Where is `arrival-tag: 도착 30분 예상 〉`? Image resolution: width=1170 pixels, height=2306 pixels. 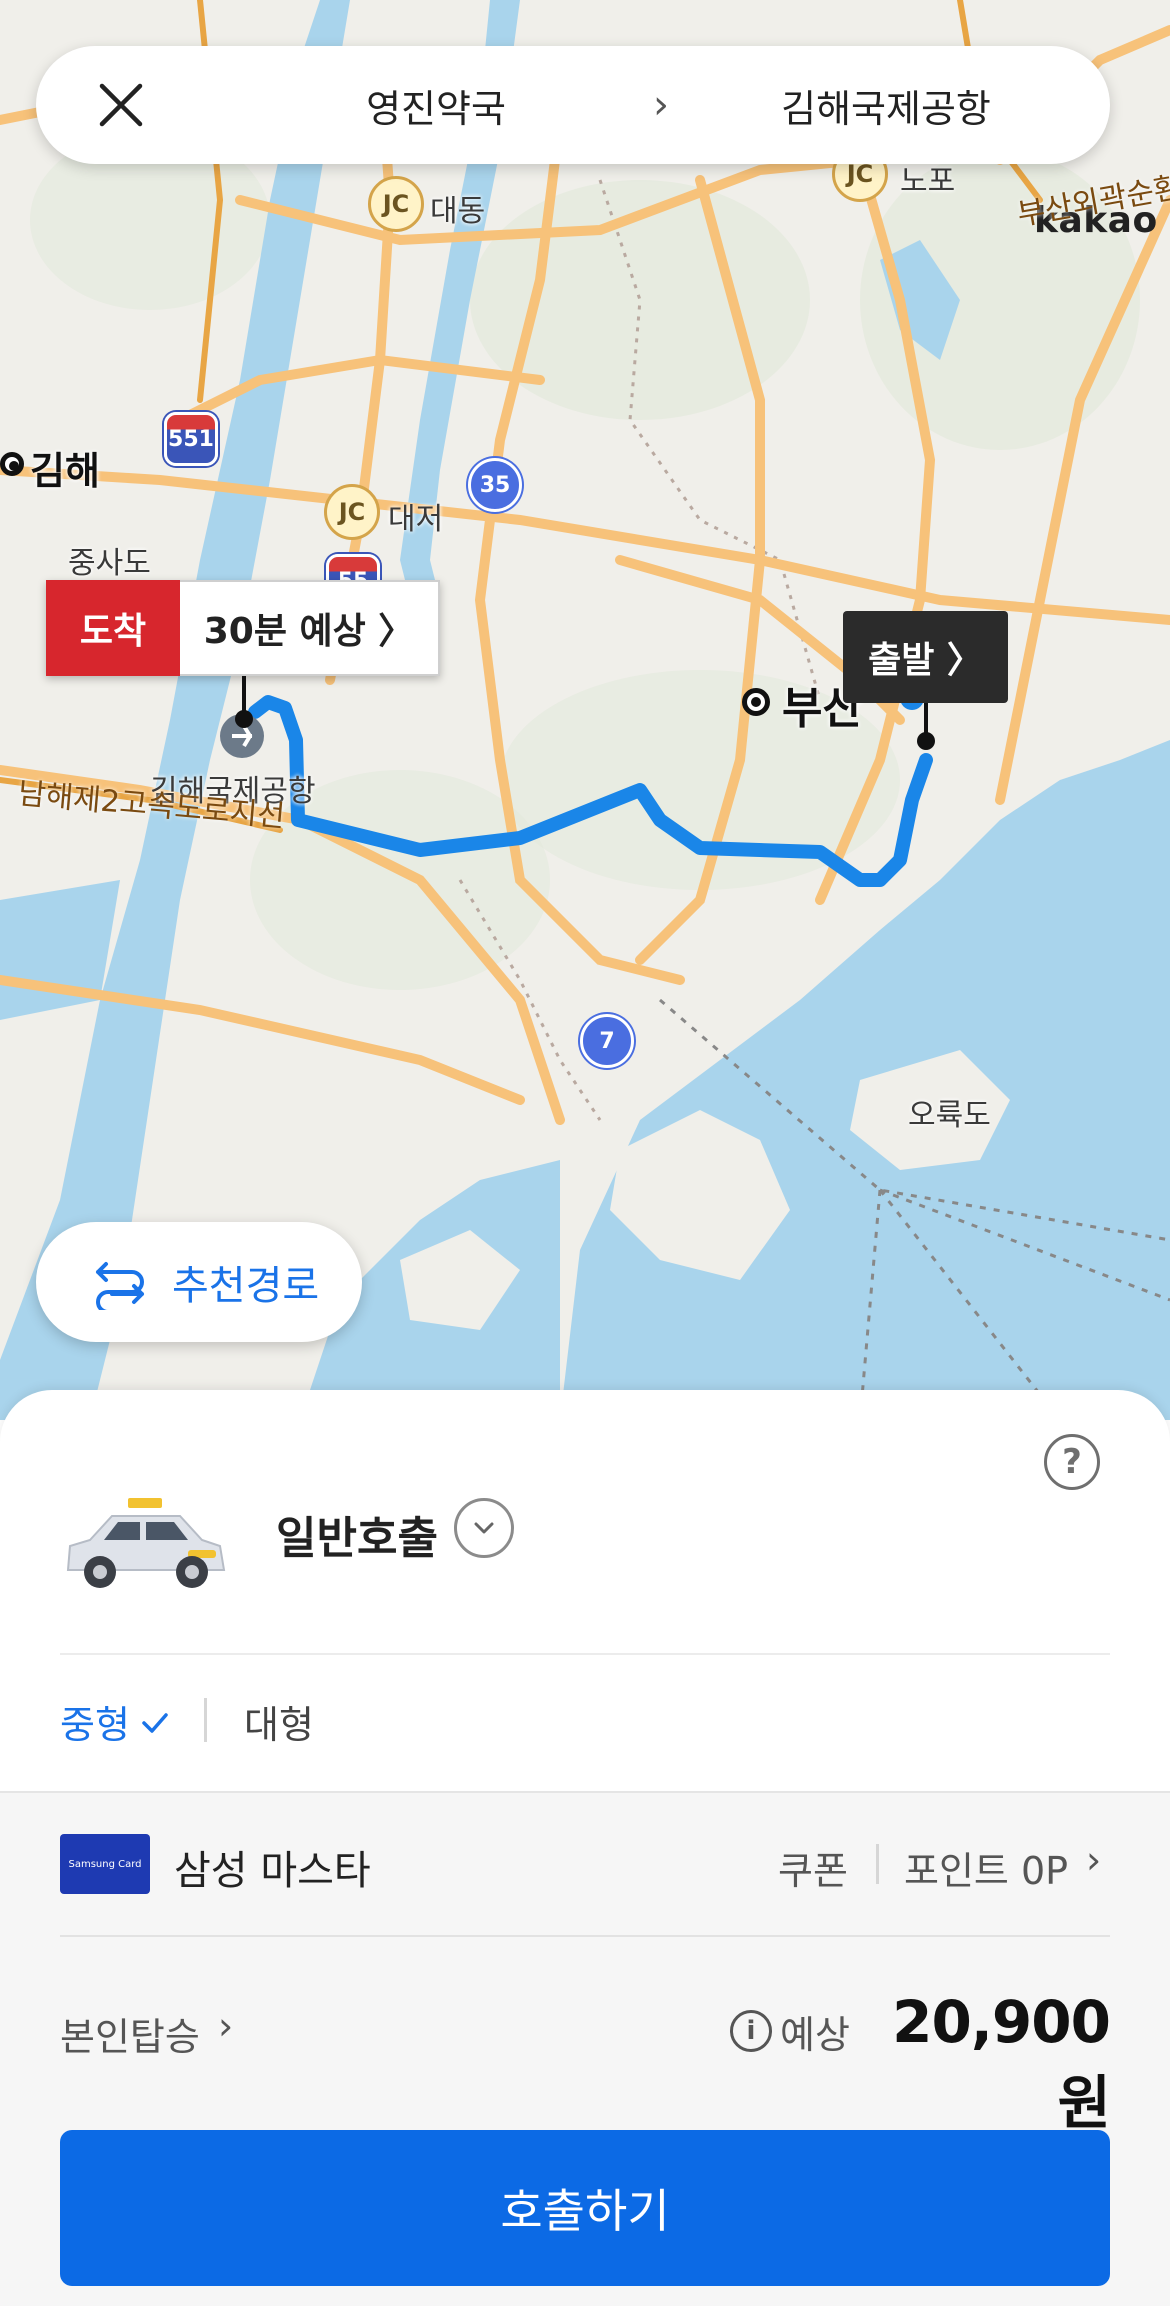 arrival-tag: 도착 30분 예상 〉 is located at coordinates (243, 628).